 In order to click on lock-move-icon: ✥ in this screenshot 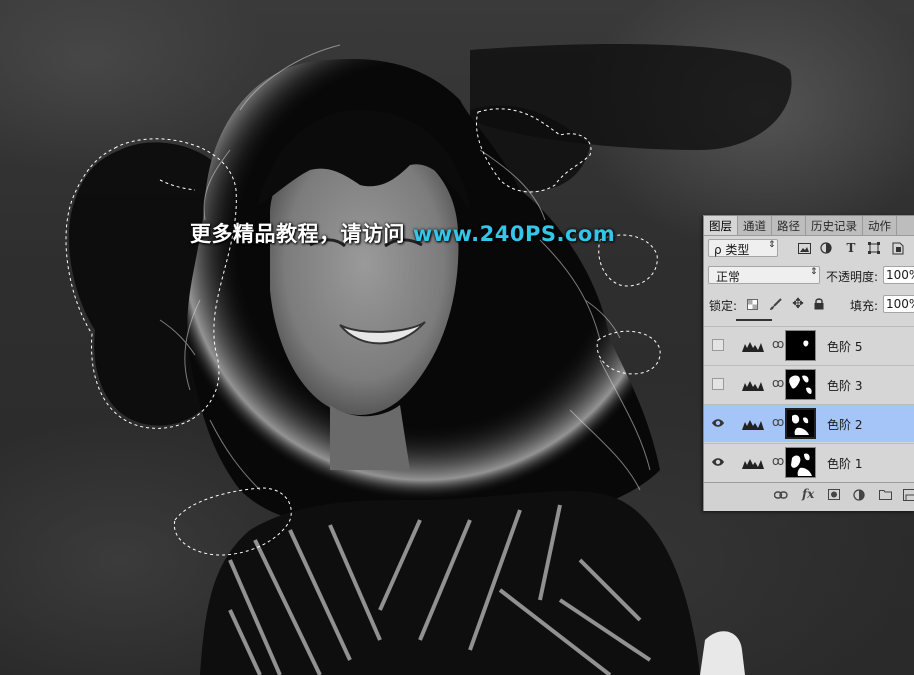, I will do `click(798, 304)`.